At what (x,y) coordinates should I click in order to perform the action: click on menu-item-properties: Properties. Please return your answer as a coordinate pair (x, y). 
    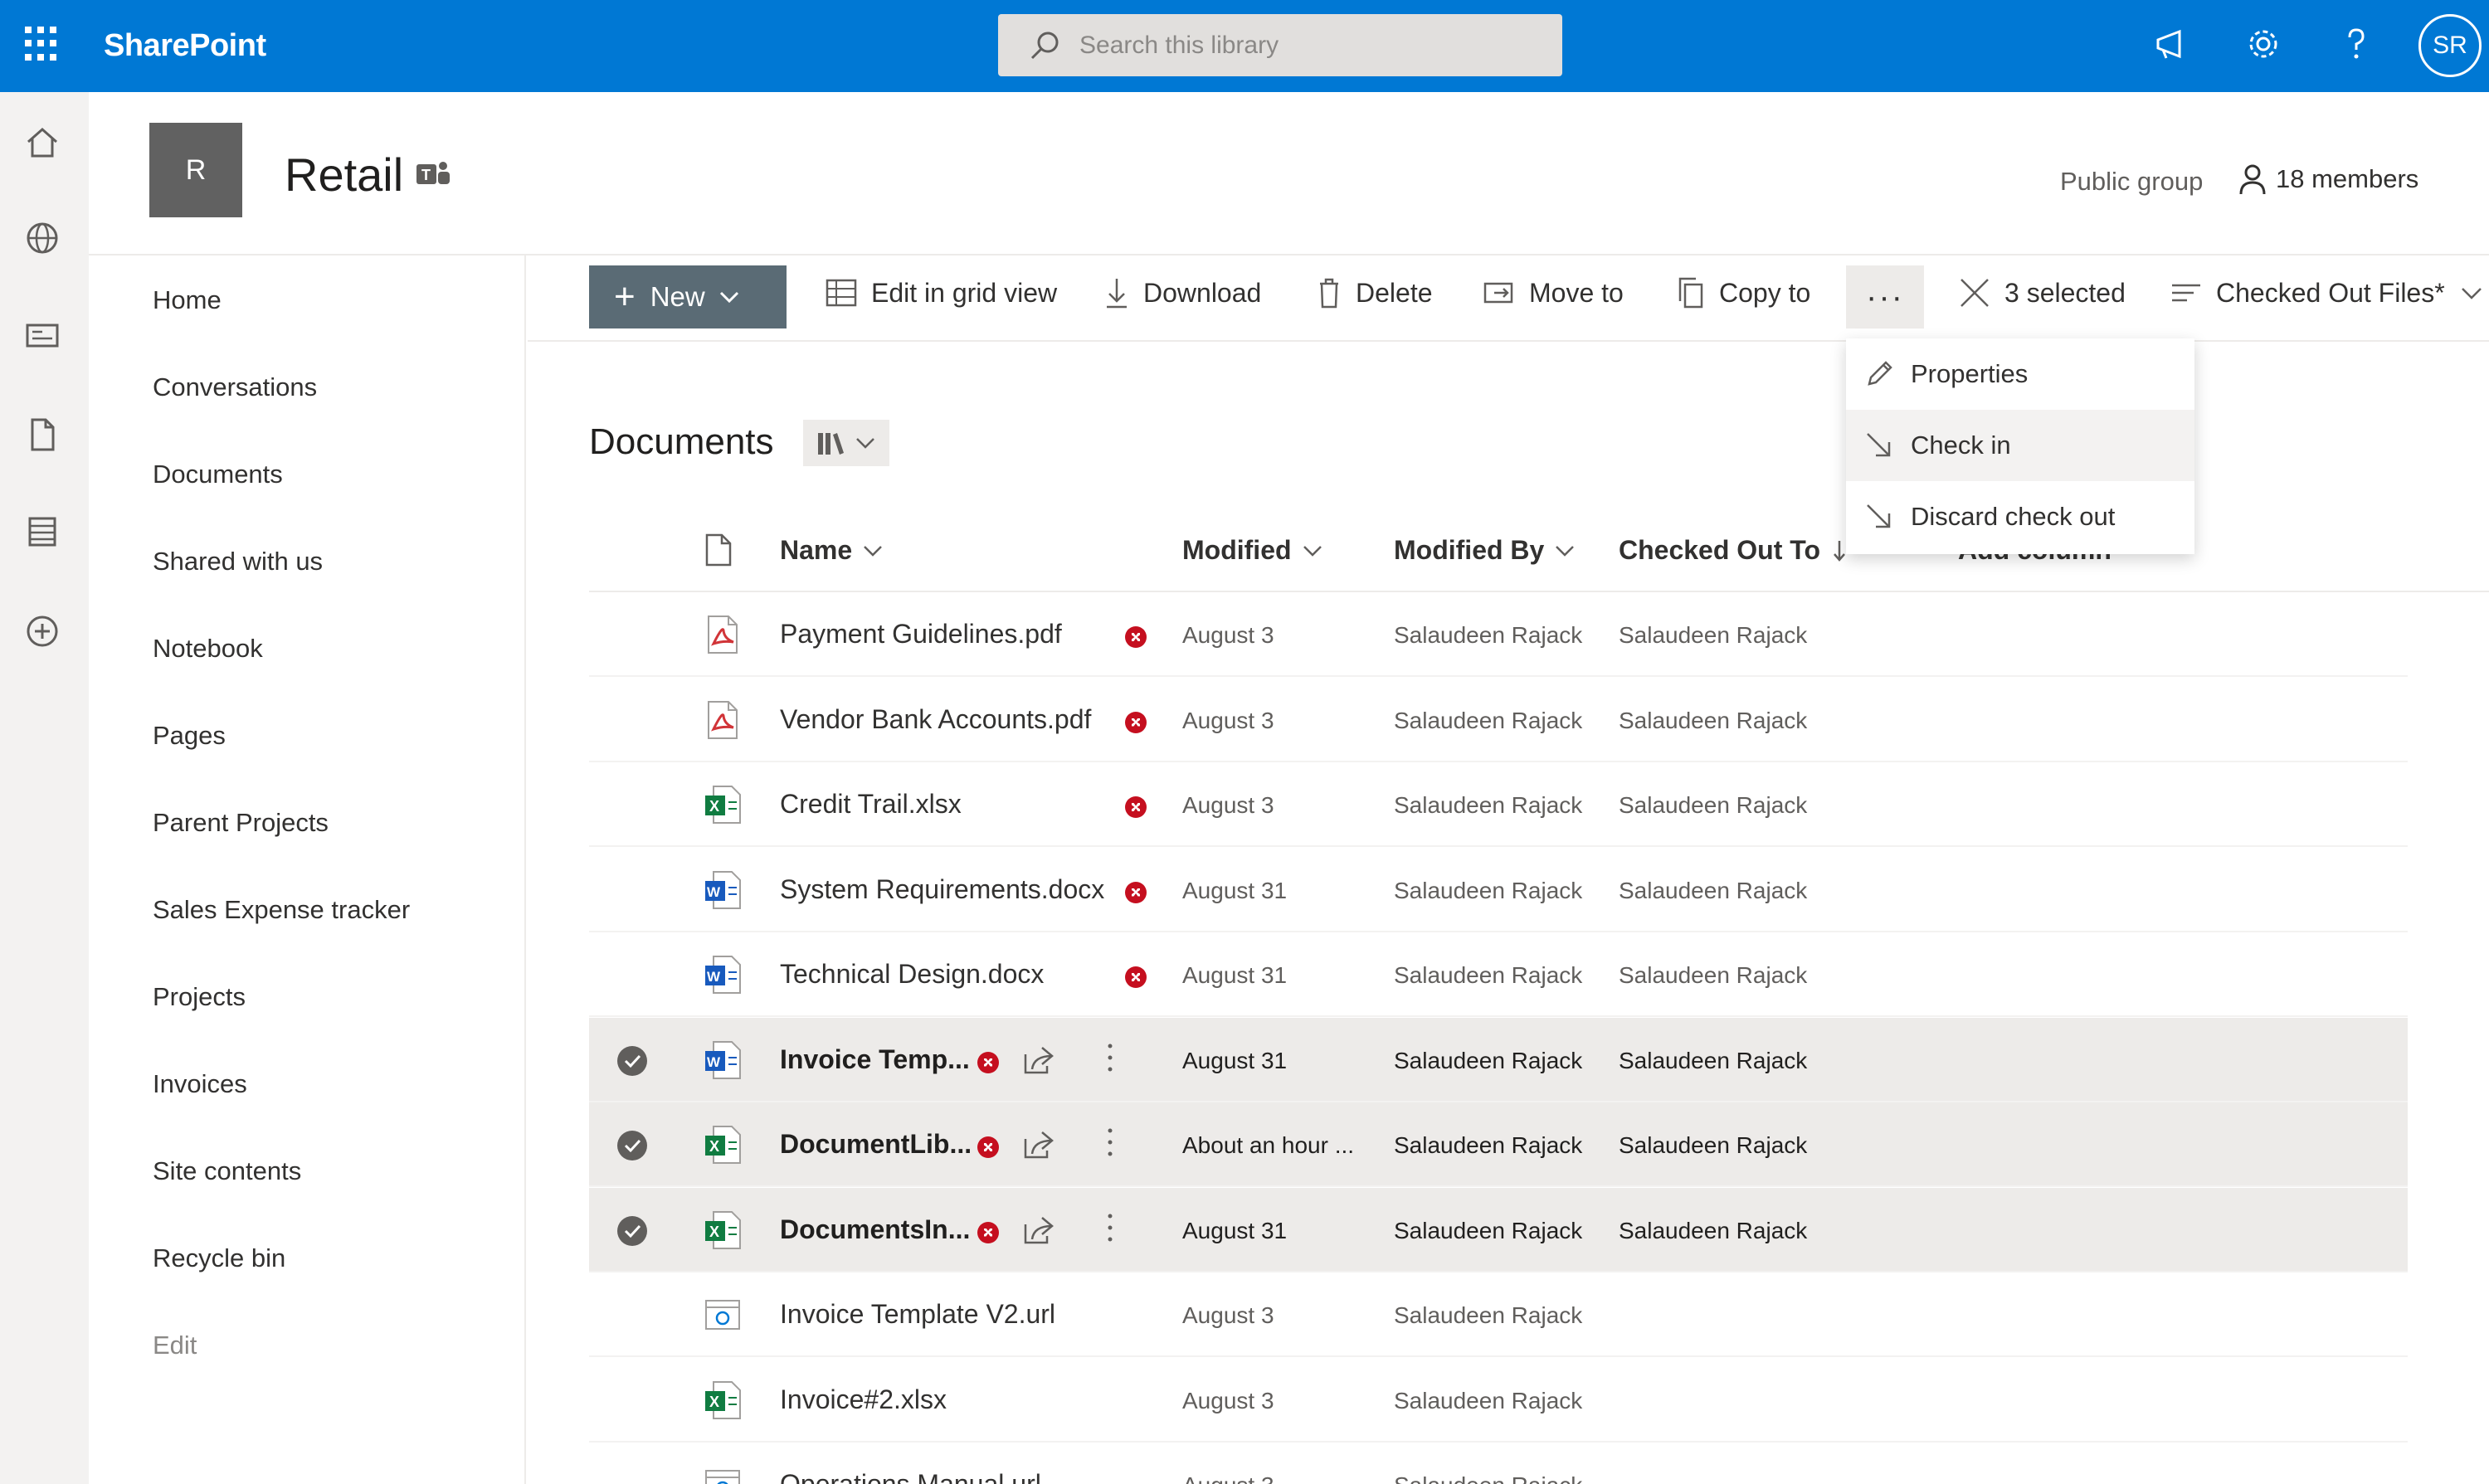
    Looking at the image, I should click on (2020, 374).